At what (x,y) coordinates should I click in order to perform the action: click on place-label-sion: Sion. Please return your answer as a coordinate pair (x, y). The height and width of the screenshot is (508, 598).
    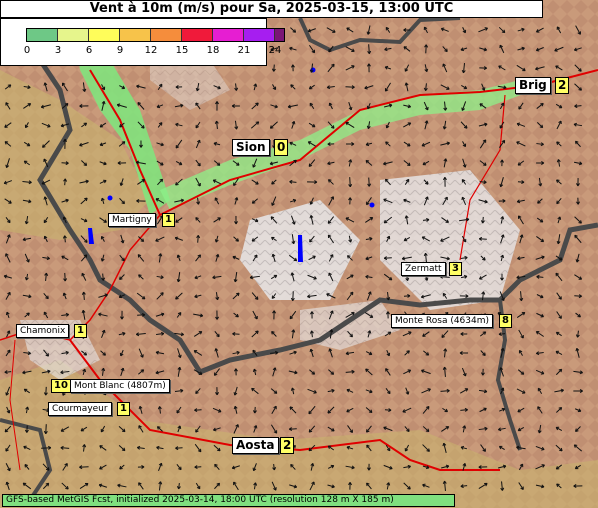
    Looking at the image, I should click on (251, 147).